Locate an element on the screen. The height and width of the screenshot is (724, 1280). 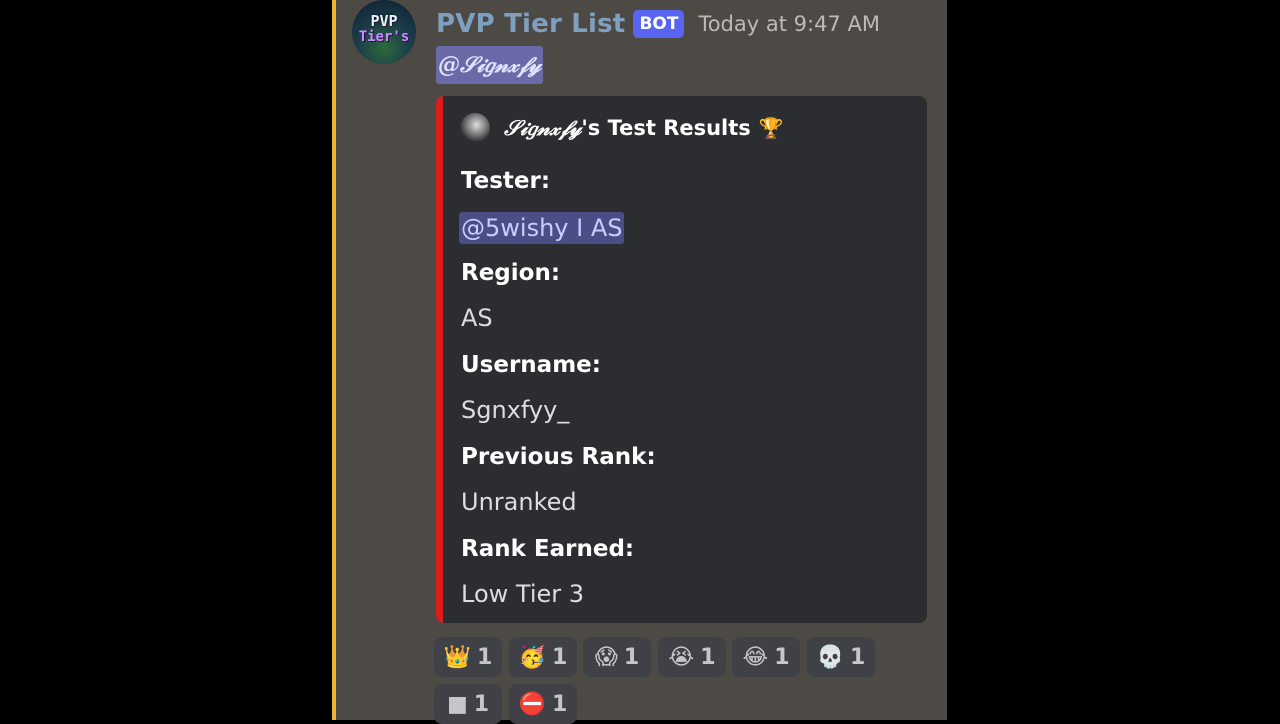
avatar-text-pvp: PVP is located at coordinates (384, 21).